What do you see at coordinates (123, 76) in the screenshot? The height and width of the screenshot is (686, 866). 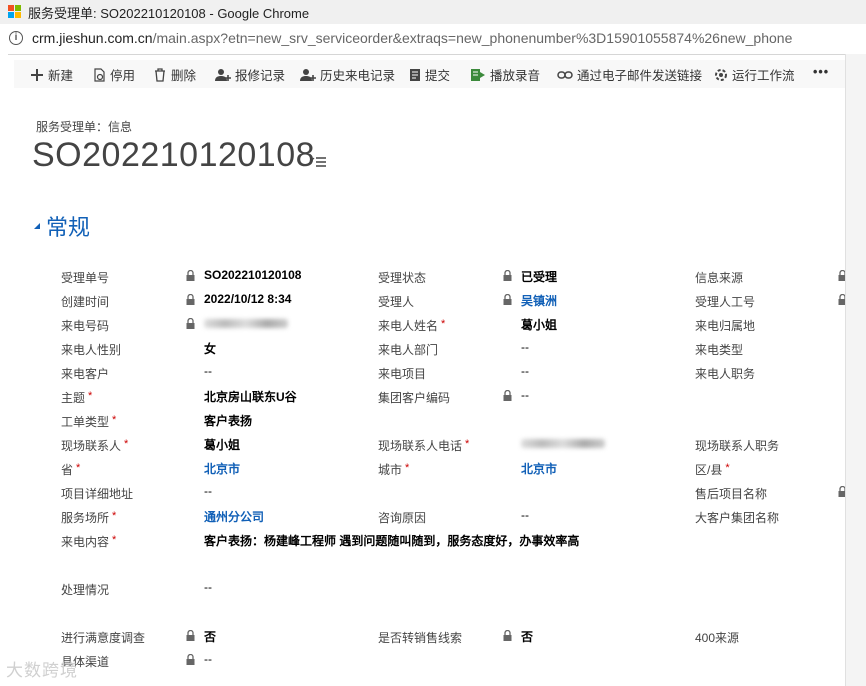 I see `deactivate-button-label: 停用` at bounding box center [123, 76].